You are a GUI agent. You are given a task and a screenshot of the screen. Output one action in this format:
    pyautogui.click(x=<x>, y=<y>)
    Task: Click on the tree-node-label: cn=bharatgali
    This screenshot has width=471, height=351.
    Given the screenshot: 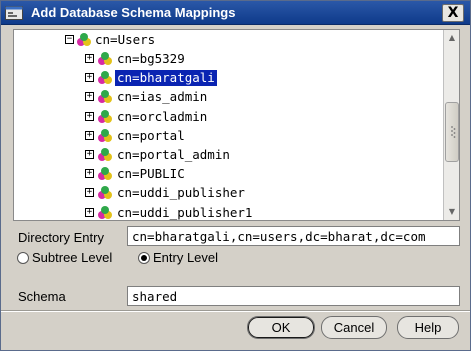 What is the action you would take?
    pyautogui.click(x=166, y=78)
    